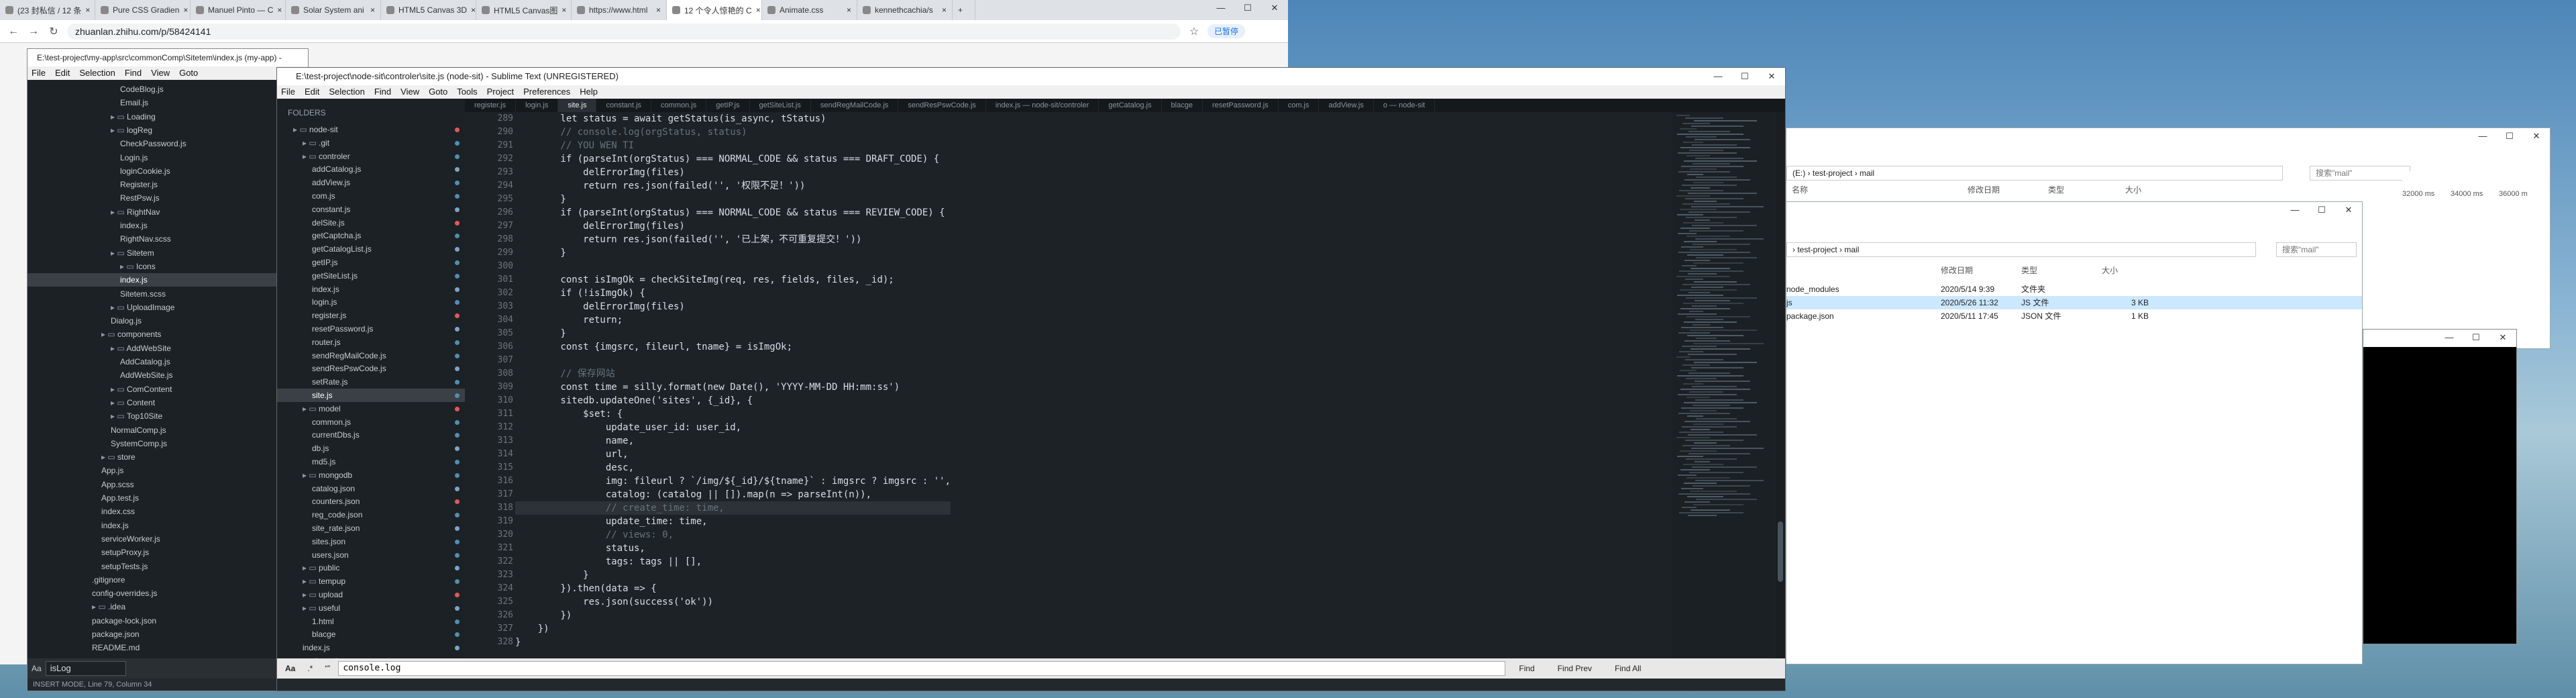 The width and height of the screenshot is (2576, 698). I want to click on tree-folder: ▸ ▭ ComContent, so click(168, 389).